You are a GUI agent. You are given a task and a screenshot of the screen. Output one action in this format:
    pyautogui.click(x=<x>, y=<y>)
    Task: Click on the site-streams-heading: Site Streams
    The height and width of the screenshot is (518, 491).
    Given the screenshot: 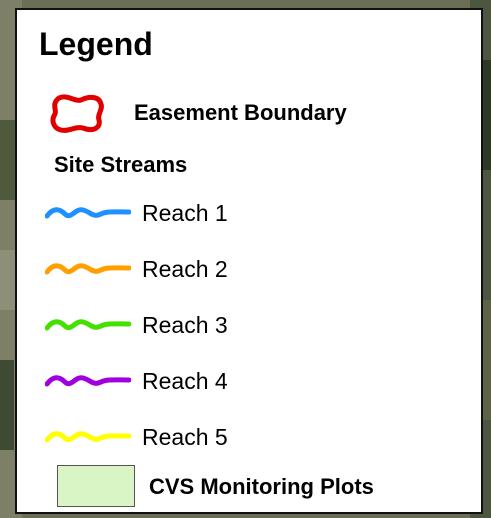 What is the action you would take?
    pyautogui.click(x=121, y=164)
    